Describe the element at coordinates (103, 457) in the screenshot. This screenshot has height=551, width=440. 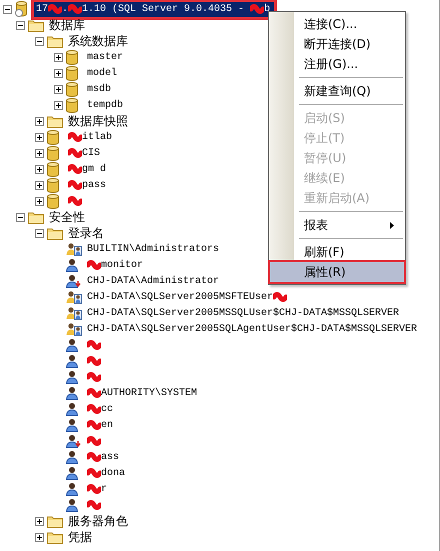
I see `tree-item: ass` at that location.